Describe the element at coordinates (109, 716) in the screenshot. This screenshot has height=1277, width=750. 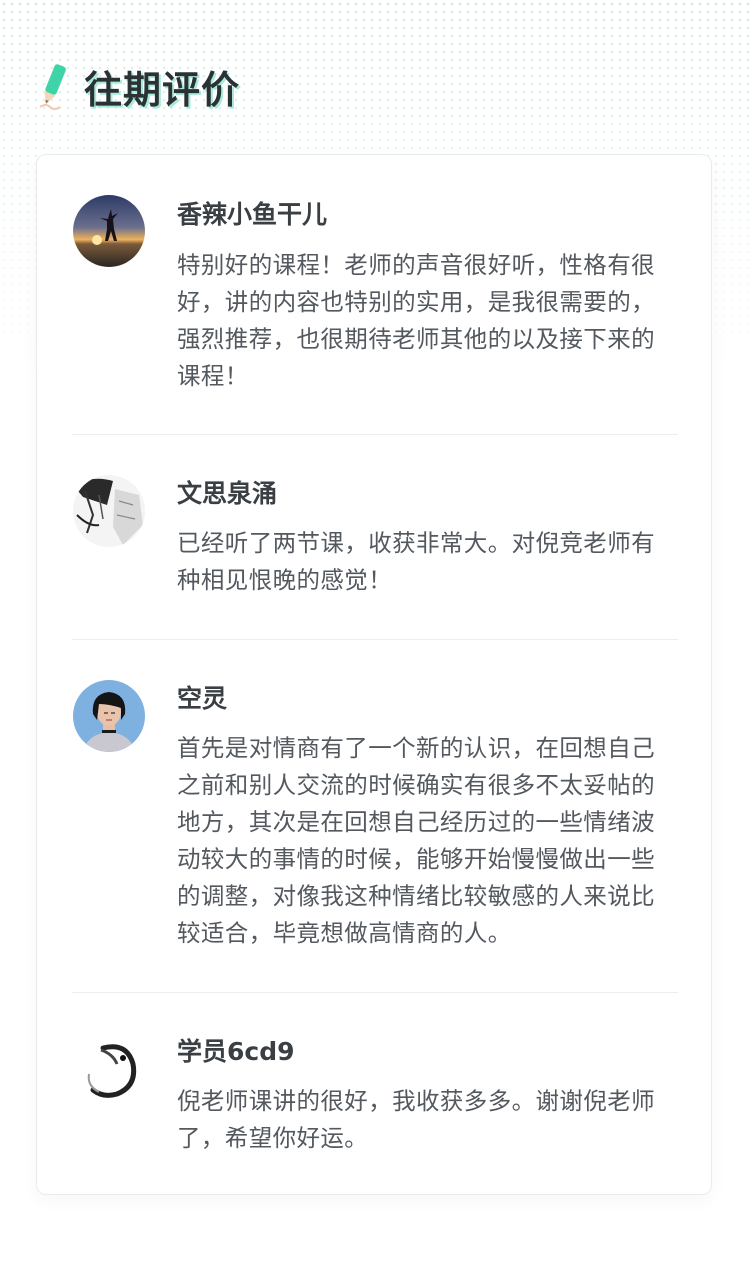
I see `girl-portrait-avatar` at that location.